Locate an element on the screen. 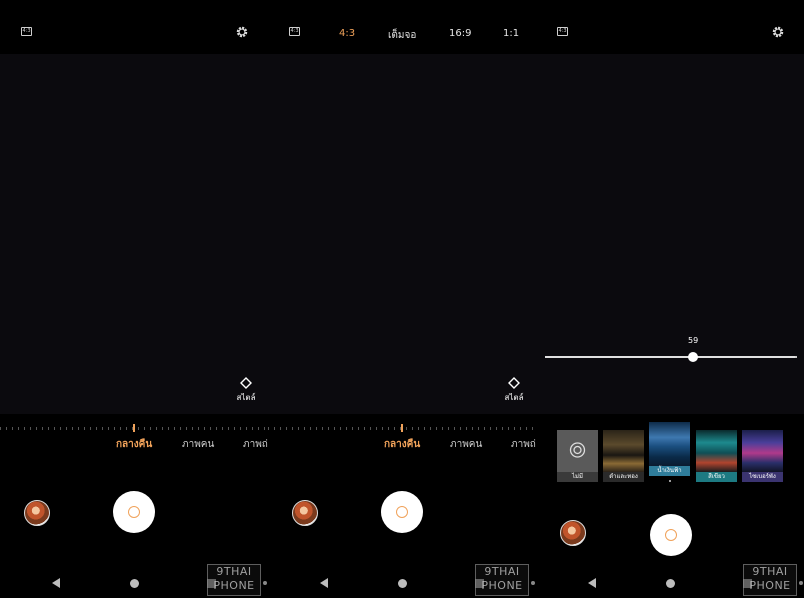  filter-green: สีเขียว is located at coordinates (716, 456).